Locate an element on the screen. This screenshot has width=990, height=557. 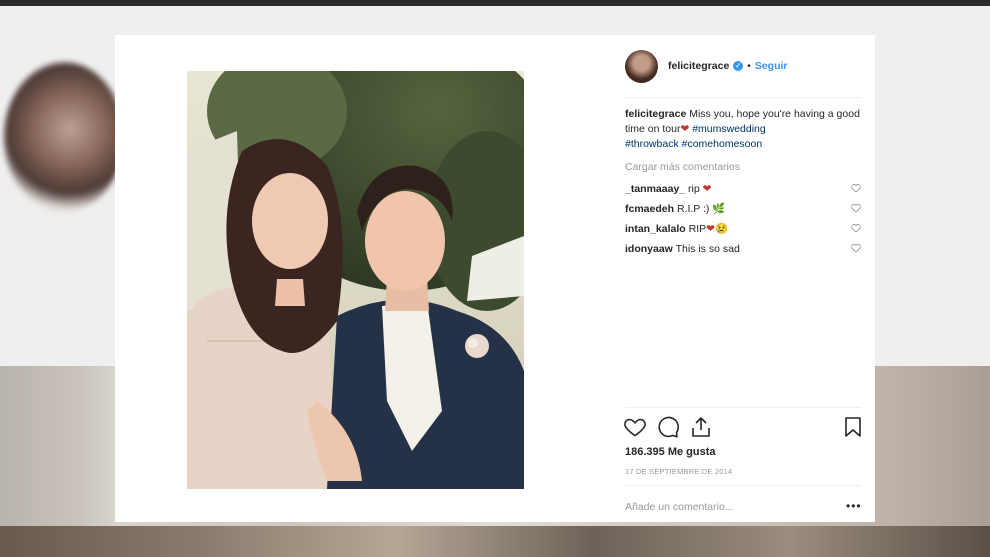
hashtag-mumswedding: #mumswedding is located at coordinates (729, 129).